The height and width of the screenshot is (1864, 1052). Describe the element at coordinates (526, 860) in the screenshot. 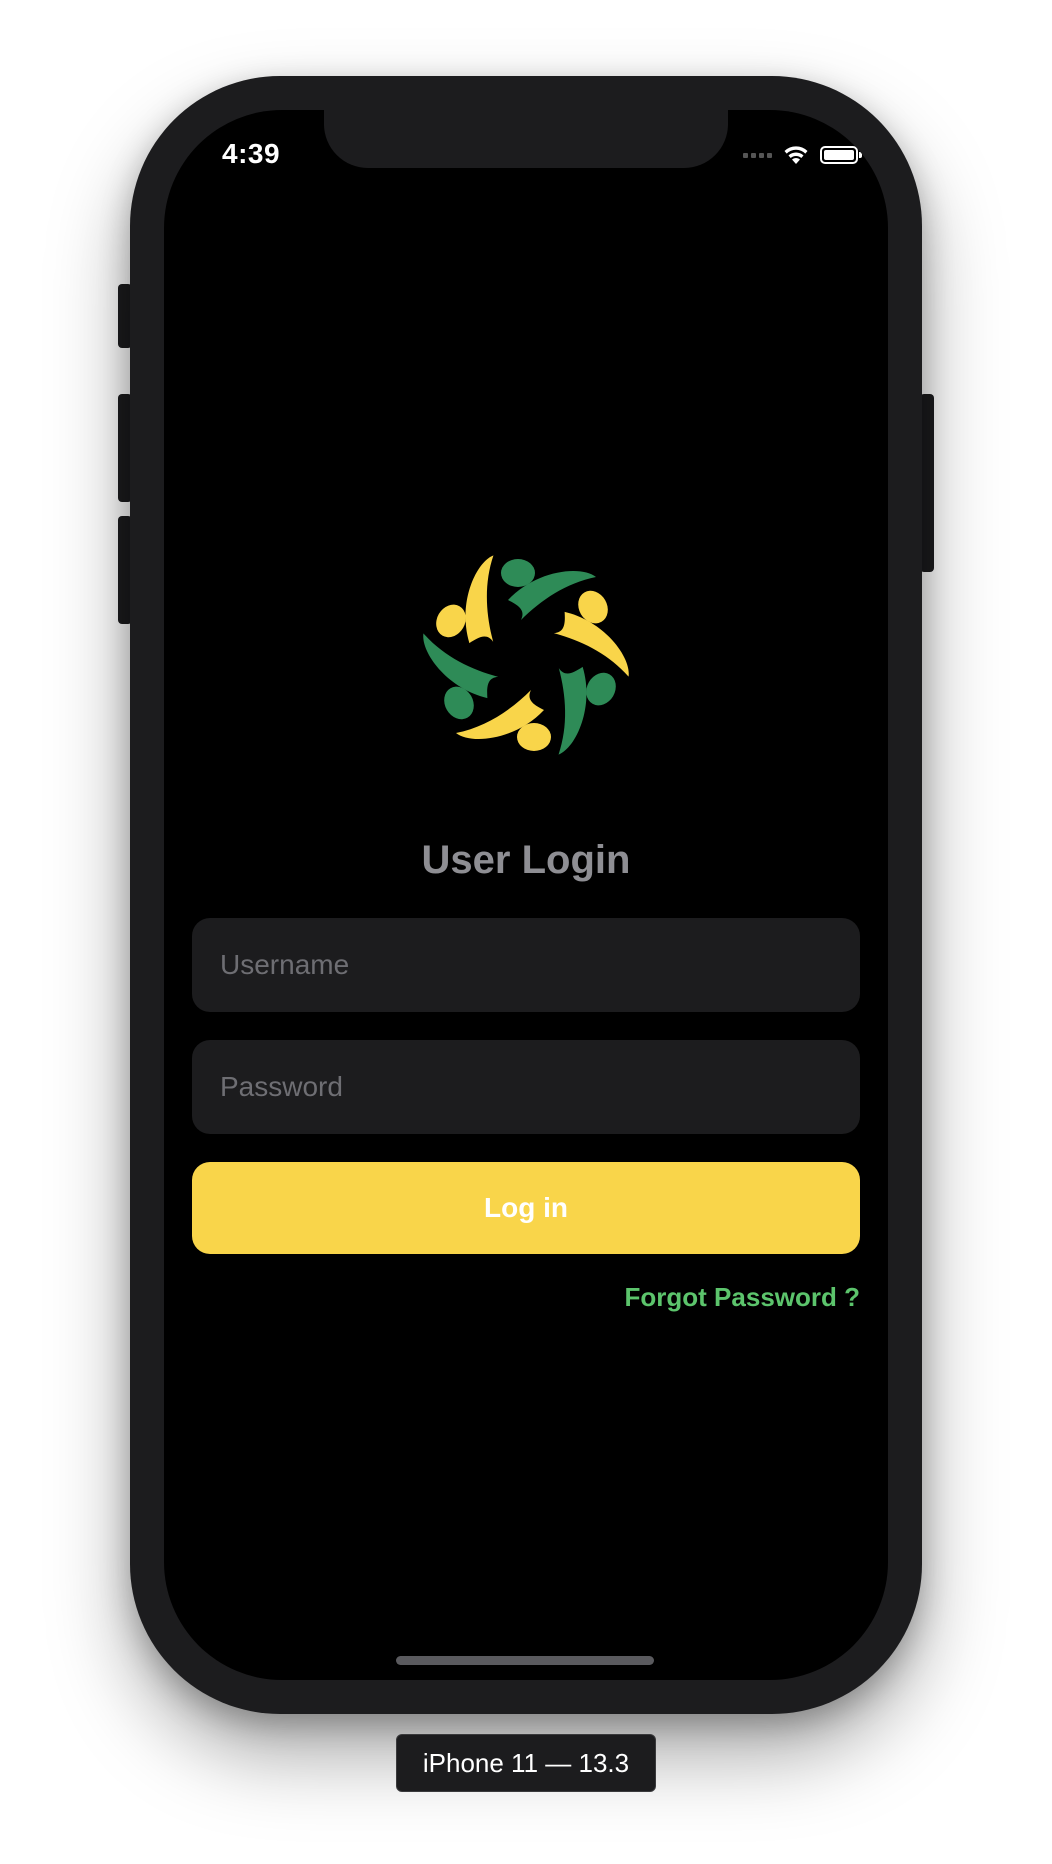

I see `page-title: User Login` at that location.